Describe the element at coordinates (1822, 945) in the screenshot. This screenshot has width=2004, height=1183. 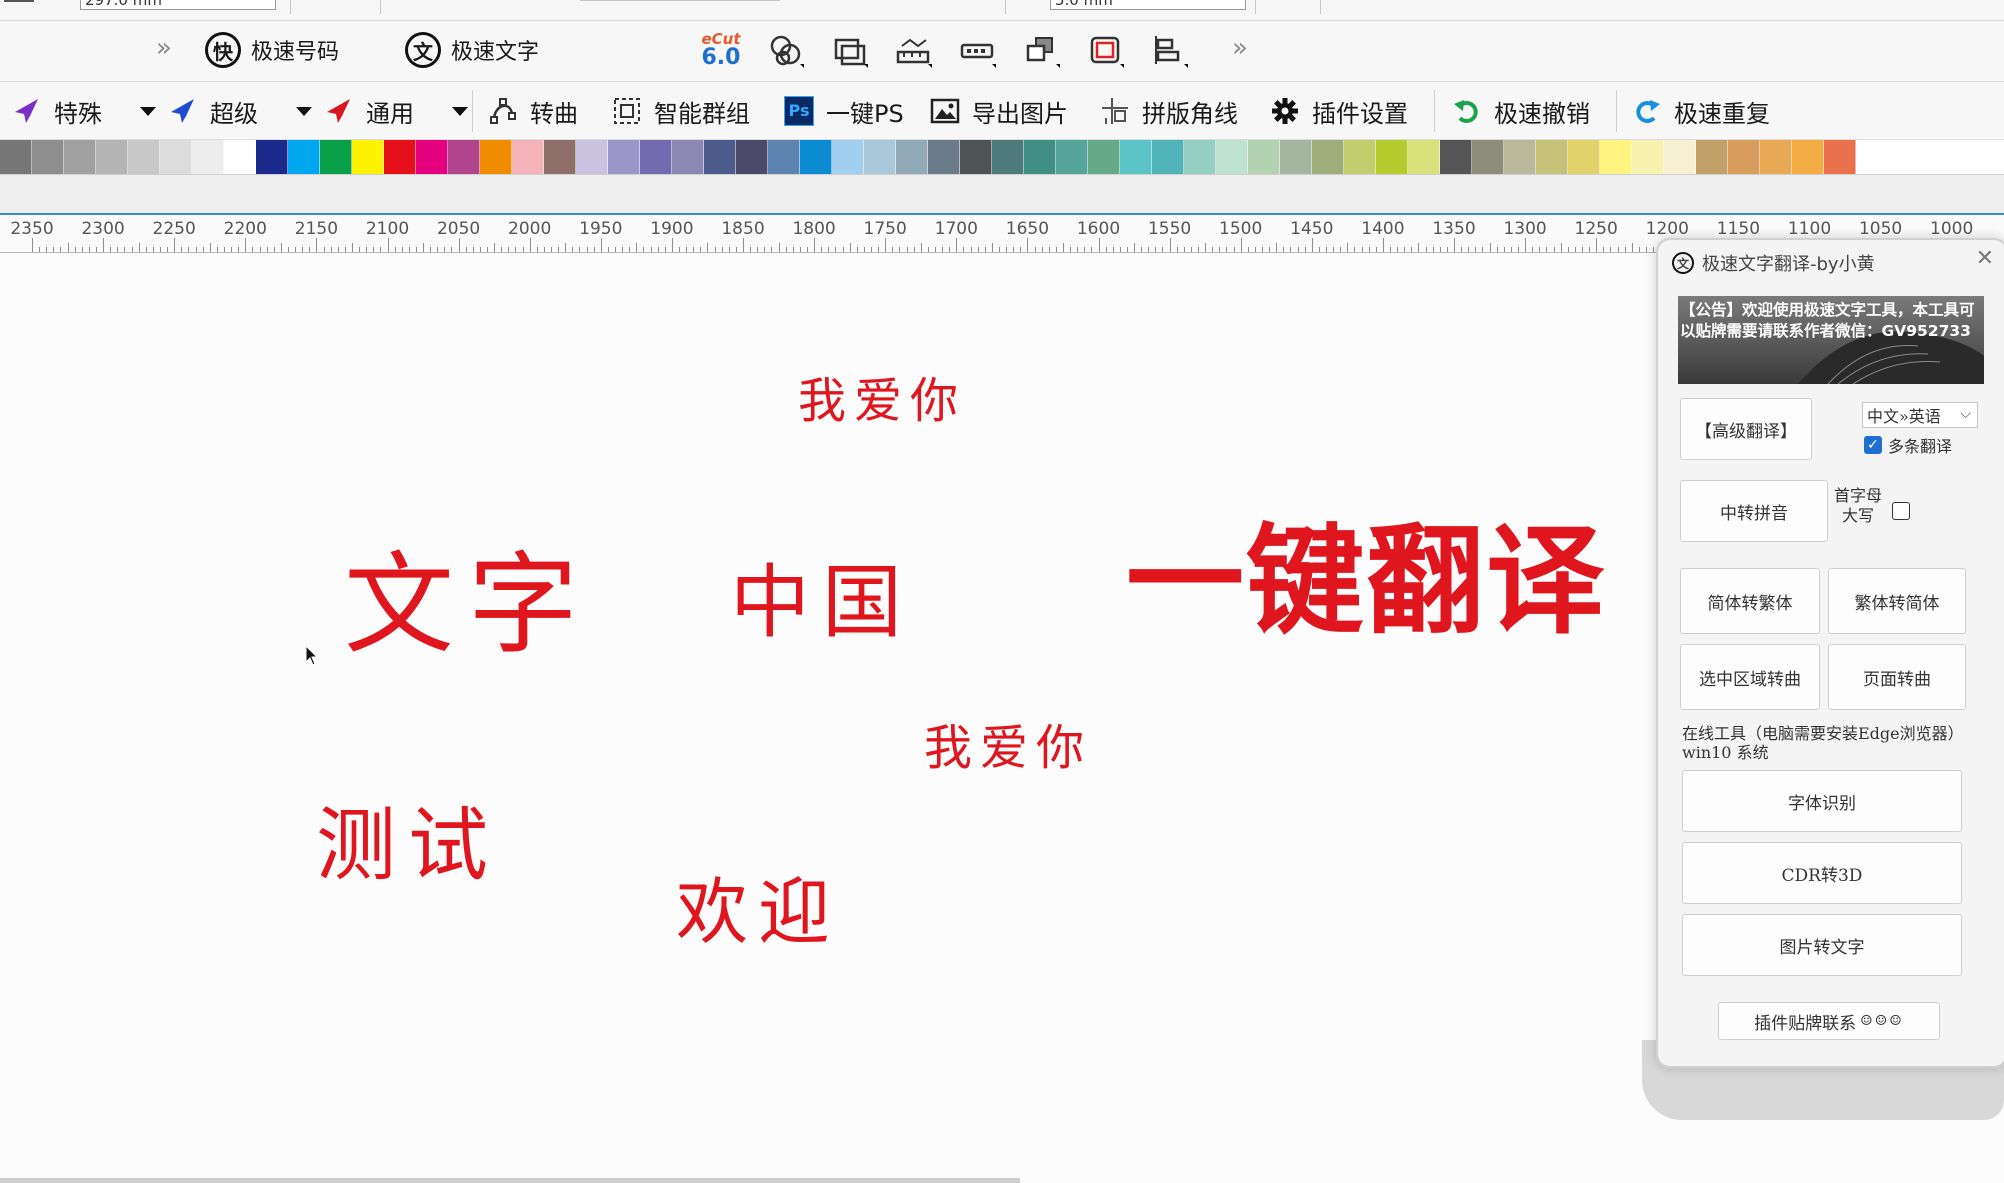
I see `image-to-text-button: 图片转文字` at that location.